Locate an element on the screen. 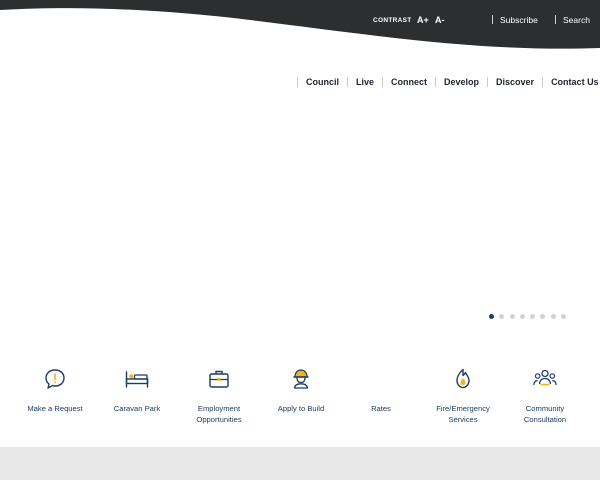  bed-icon is located at coordinates (137, 379).